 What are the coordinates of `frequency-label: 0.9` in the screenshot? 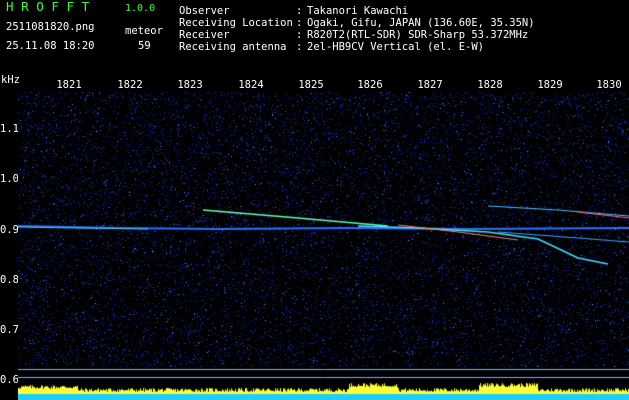 It's located at (9, 230).